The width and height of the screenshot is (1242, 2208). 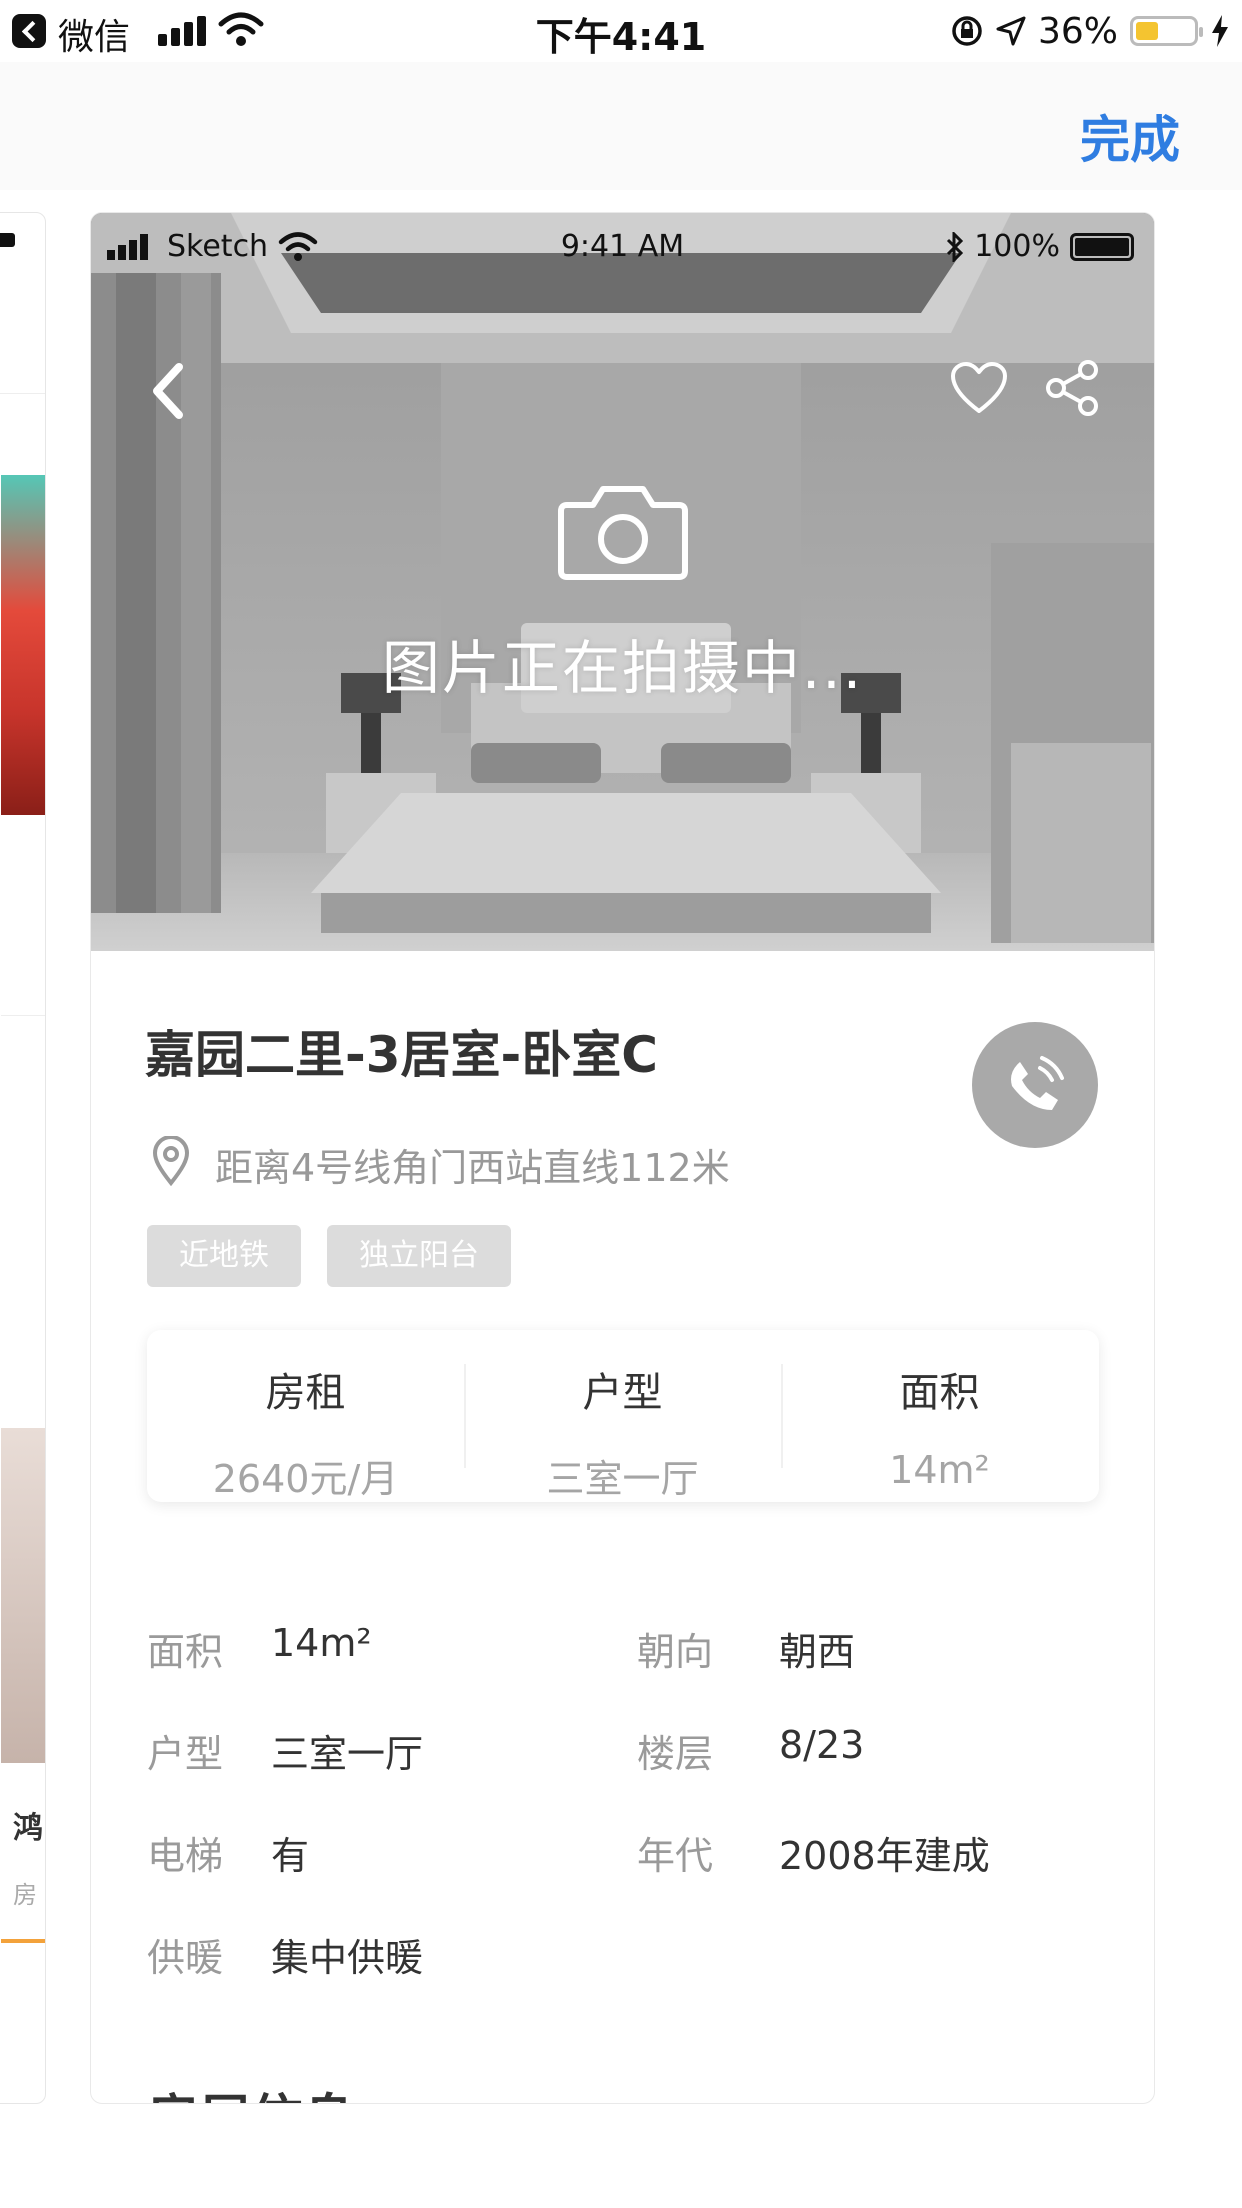 I want to click on summary-rent: 房租 2640元/月, so click(x=305, y=1416).